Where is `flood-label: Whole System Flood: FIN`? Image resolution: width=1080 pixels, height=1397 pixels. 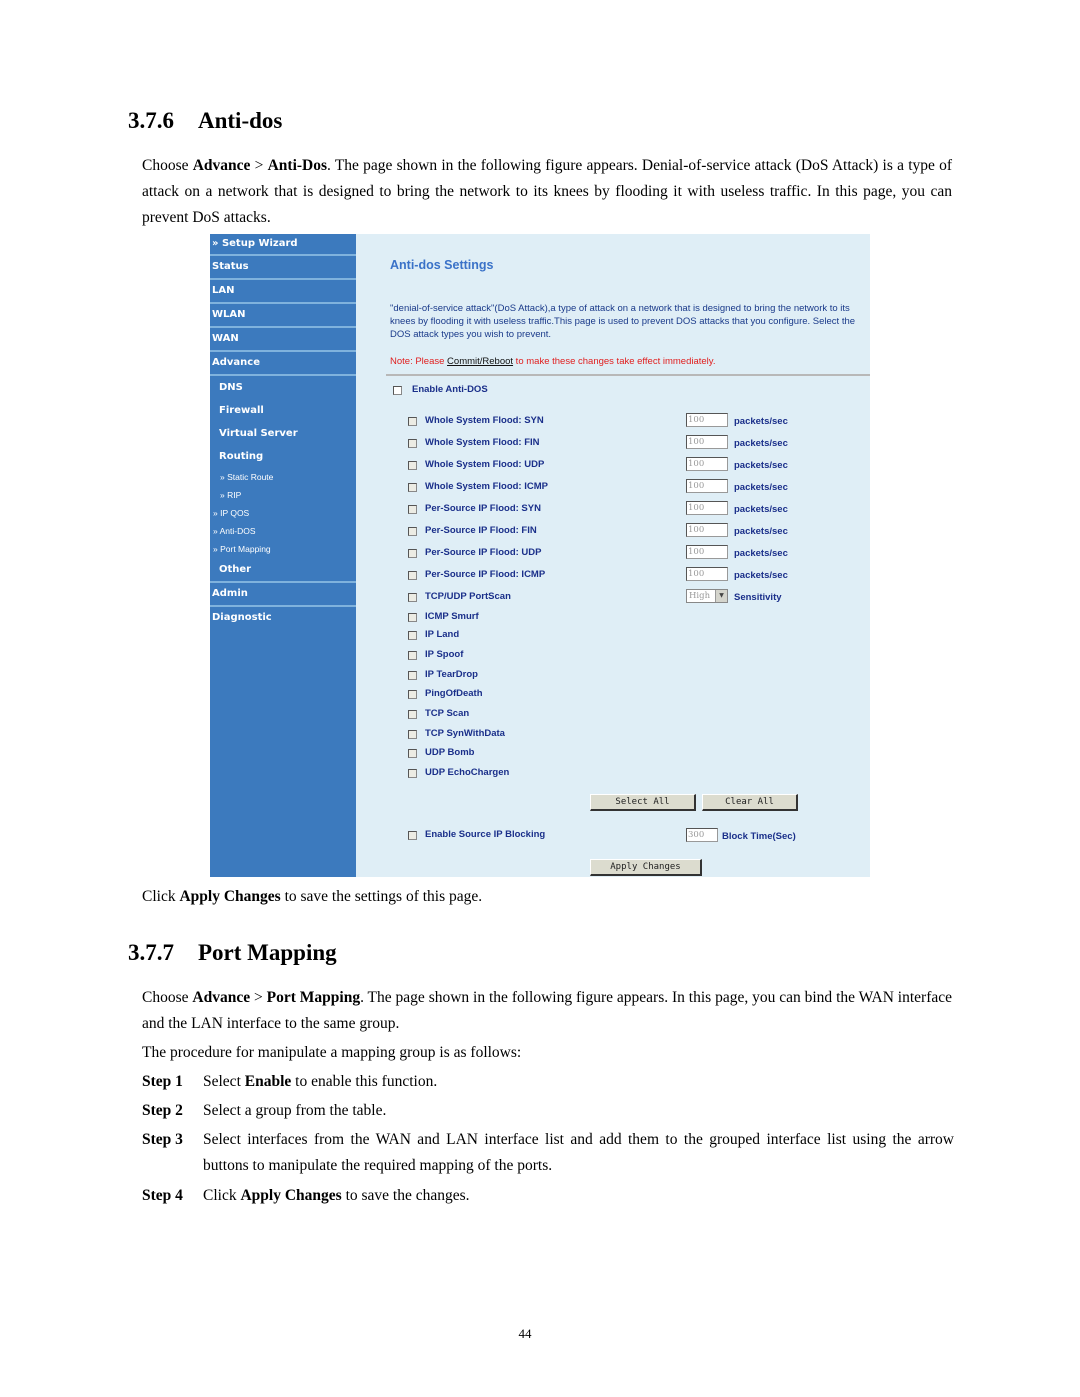 flood-label: Whole System Flood: FIN is located at coordinates (482, 442).